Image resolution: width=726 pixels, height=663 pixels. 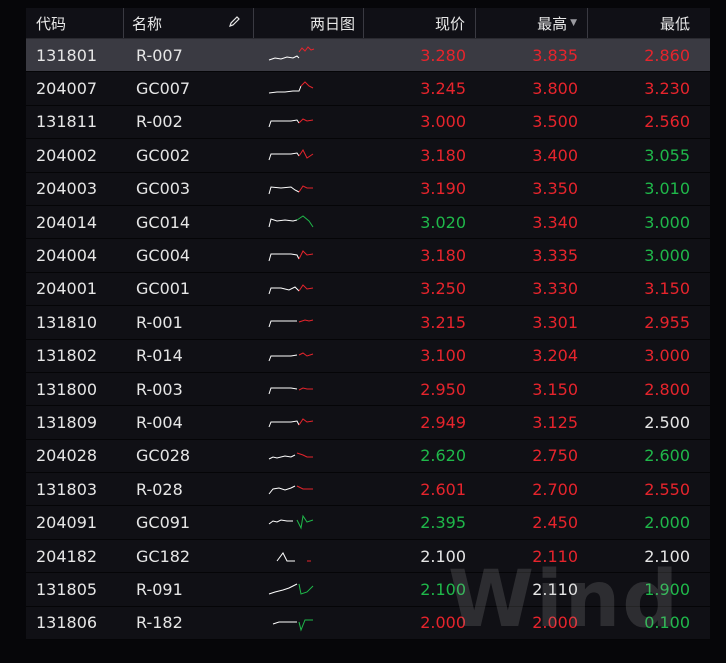 What do you see at coordinates (67, 523) in the screenshot?
I see `cell-code: 204091` at bounding box center [67, 523].